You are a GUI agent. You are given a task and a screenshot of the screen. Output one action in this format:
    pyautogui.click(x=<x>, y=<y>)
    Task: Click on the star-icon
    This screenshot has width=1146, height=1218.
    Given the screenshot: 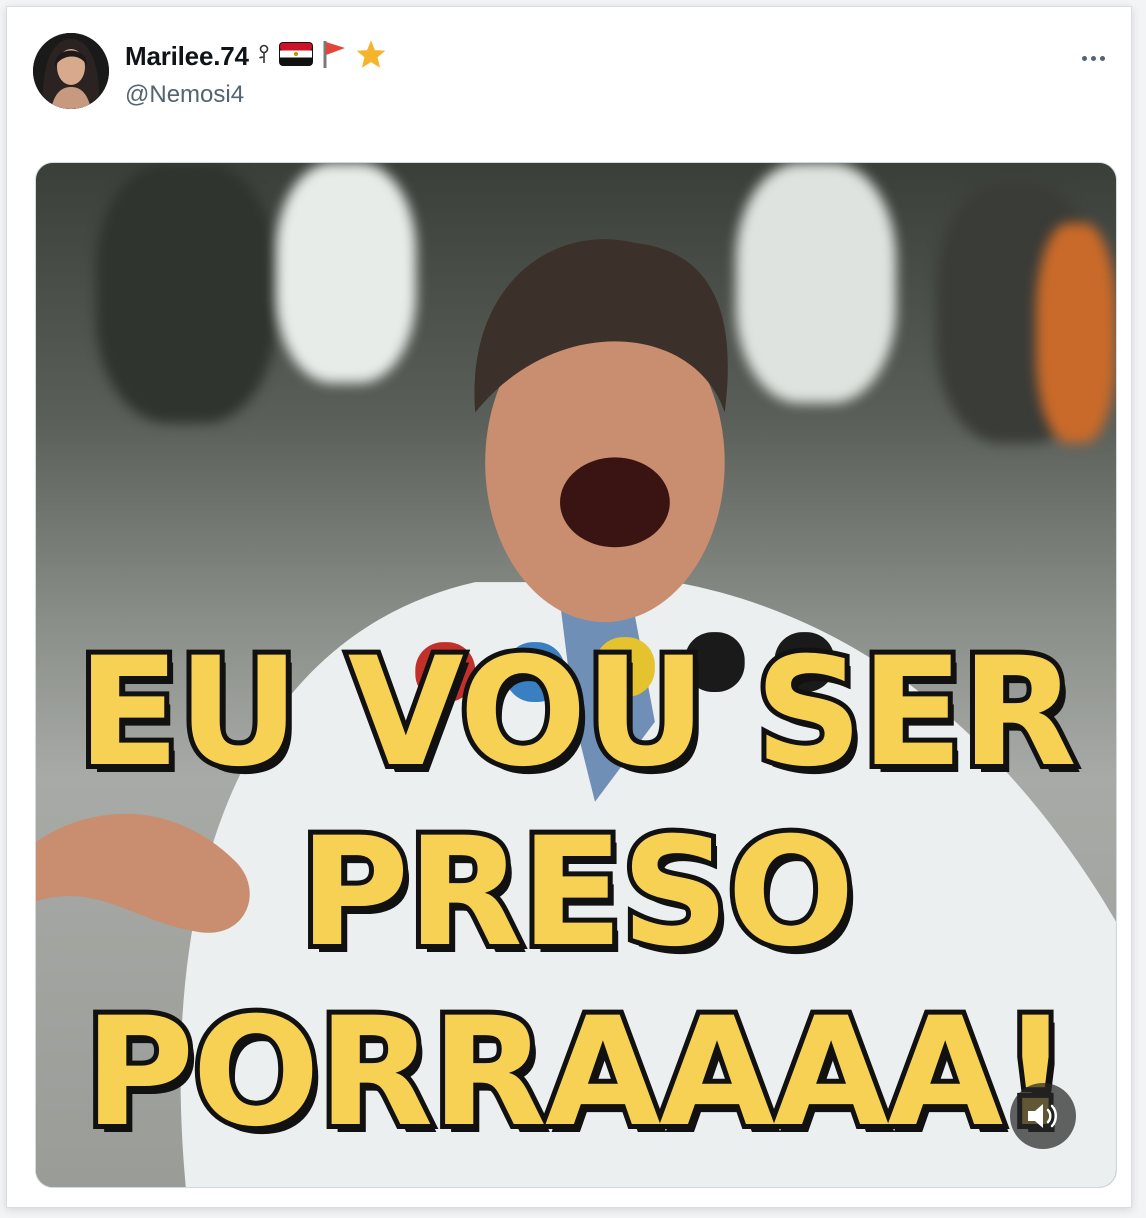 What is the action you would take?
    pyautogui.click(x=371, y=56)
    